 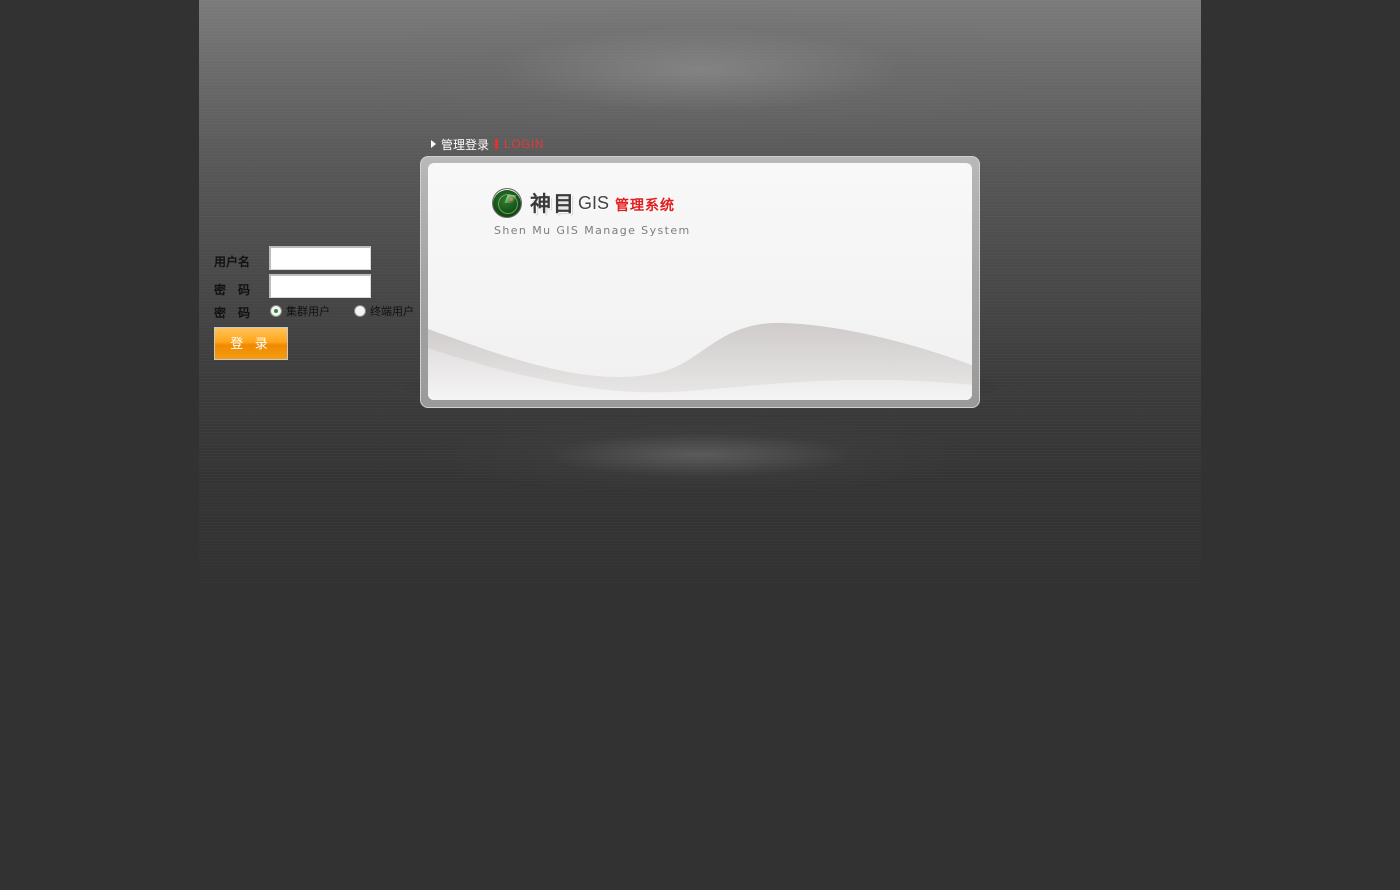 What do you see at coordinates (594, 202) in the screenshot?
I see `brand-gis: GIS` at bounding box center [594, 202].